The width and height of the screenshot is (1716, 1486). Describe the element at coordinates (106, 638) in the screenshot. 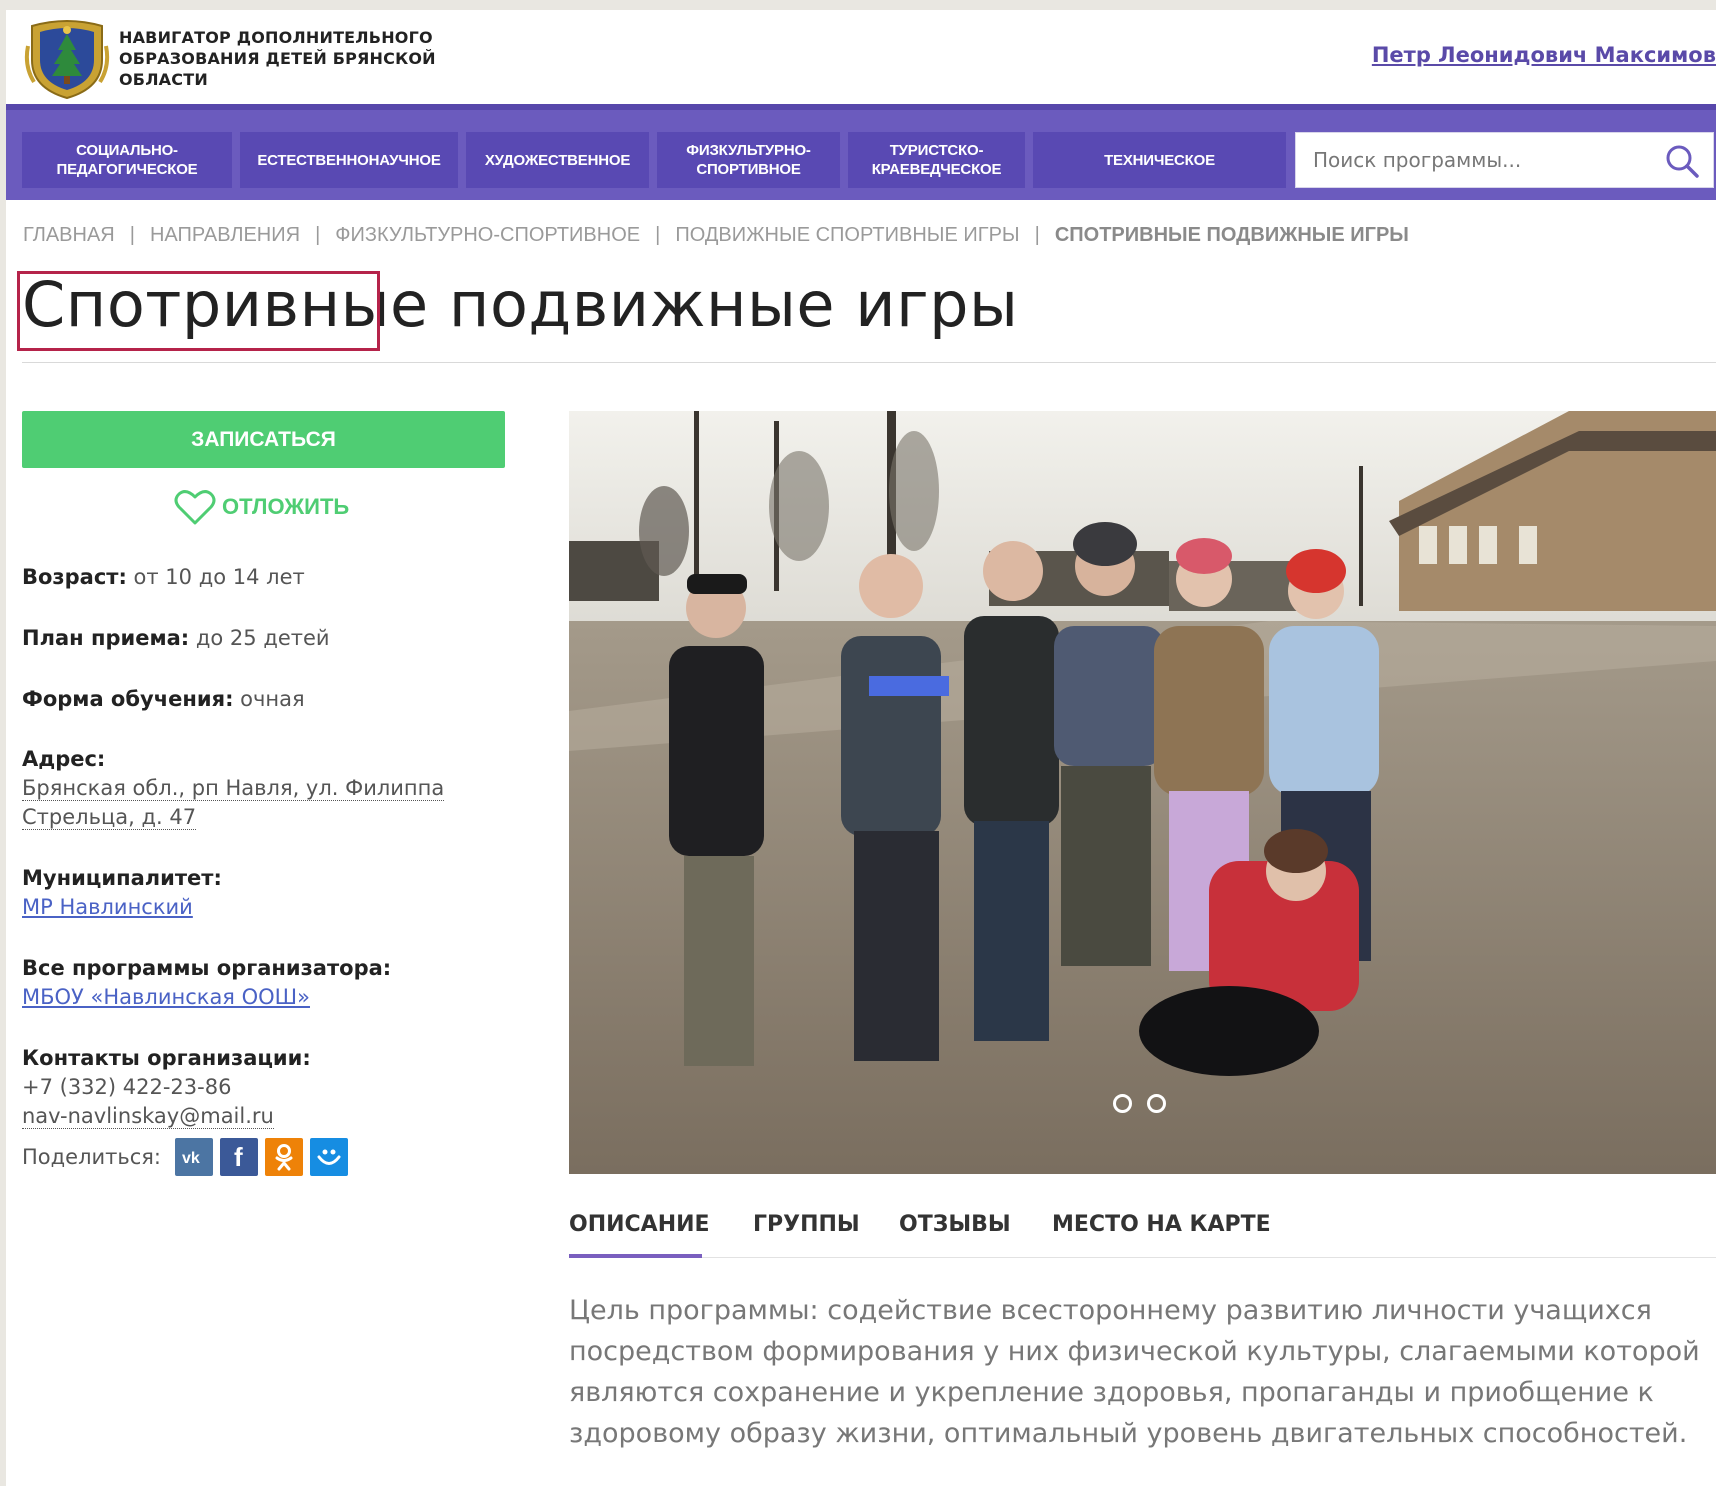

I see `plan-label: План приема:` at that location.